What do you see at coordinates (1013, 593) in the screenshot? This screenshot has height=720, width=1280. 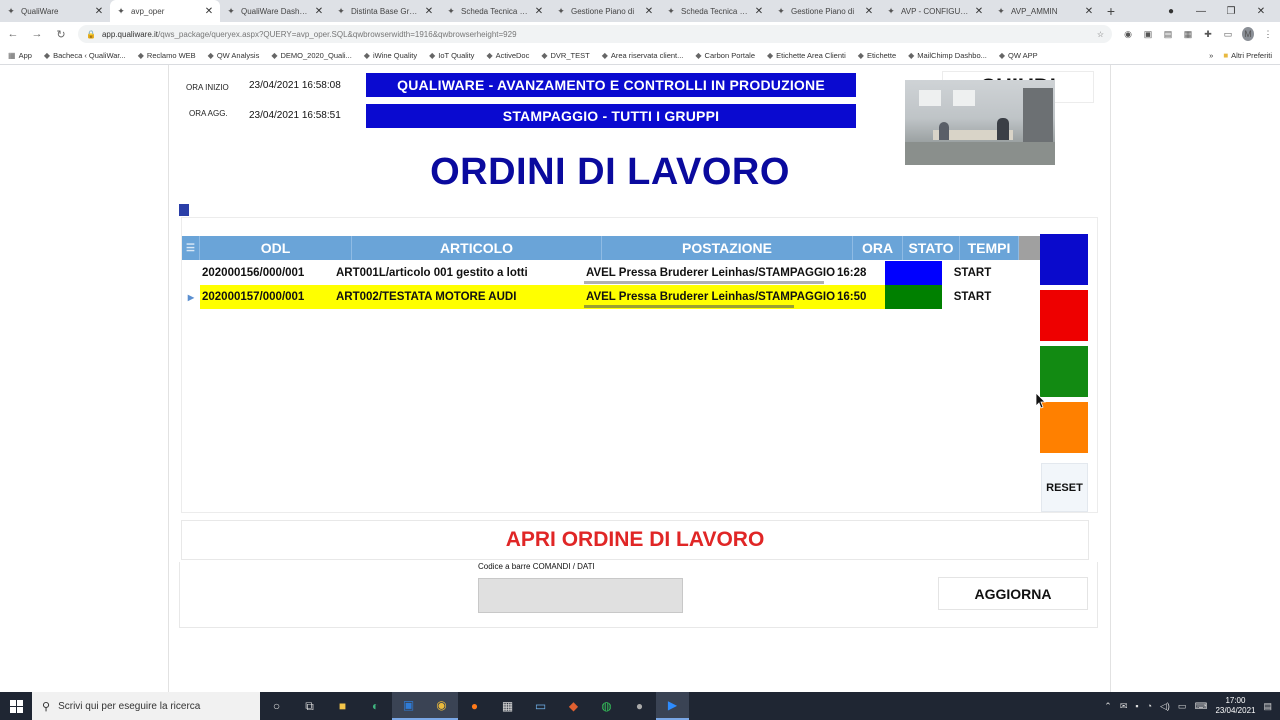 I see `update-button: AGGIORNA` at bounding box center [1013, 593].